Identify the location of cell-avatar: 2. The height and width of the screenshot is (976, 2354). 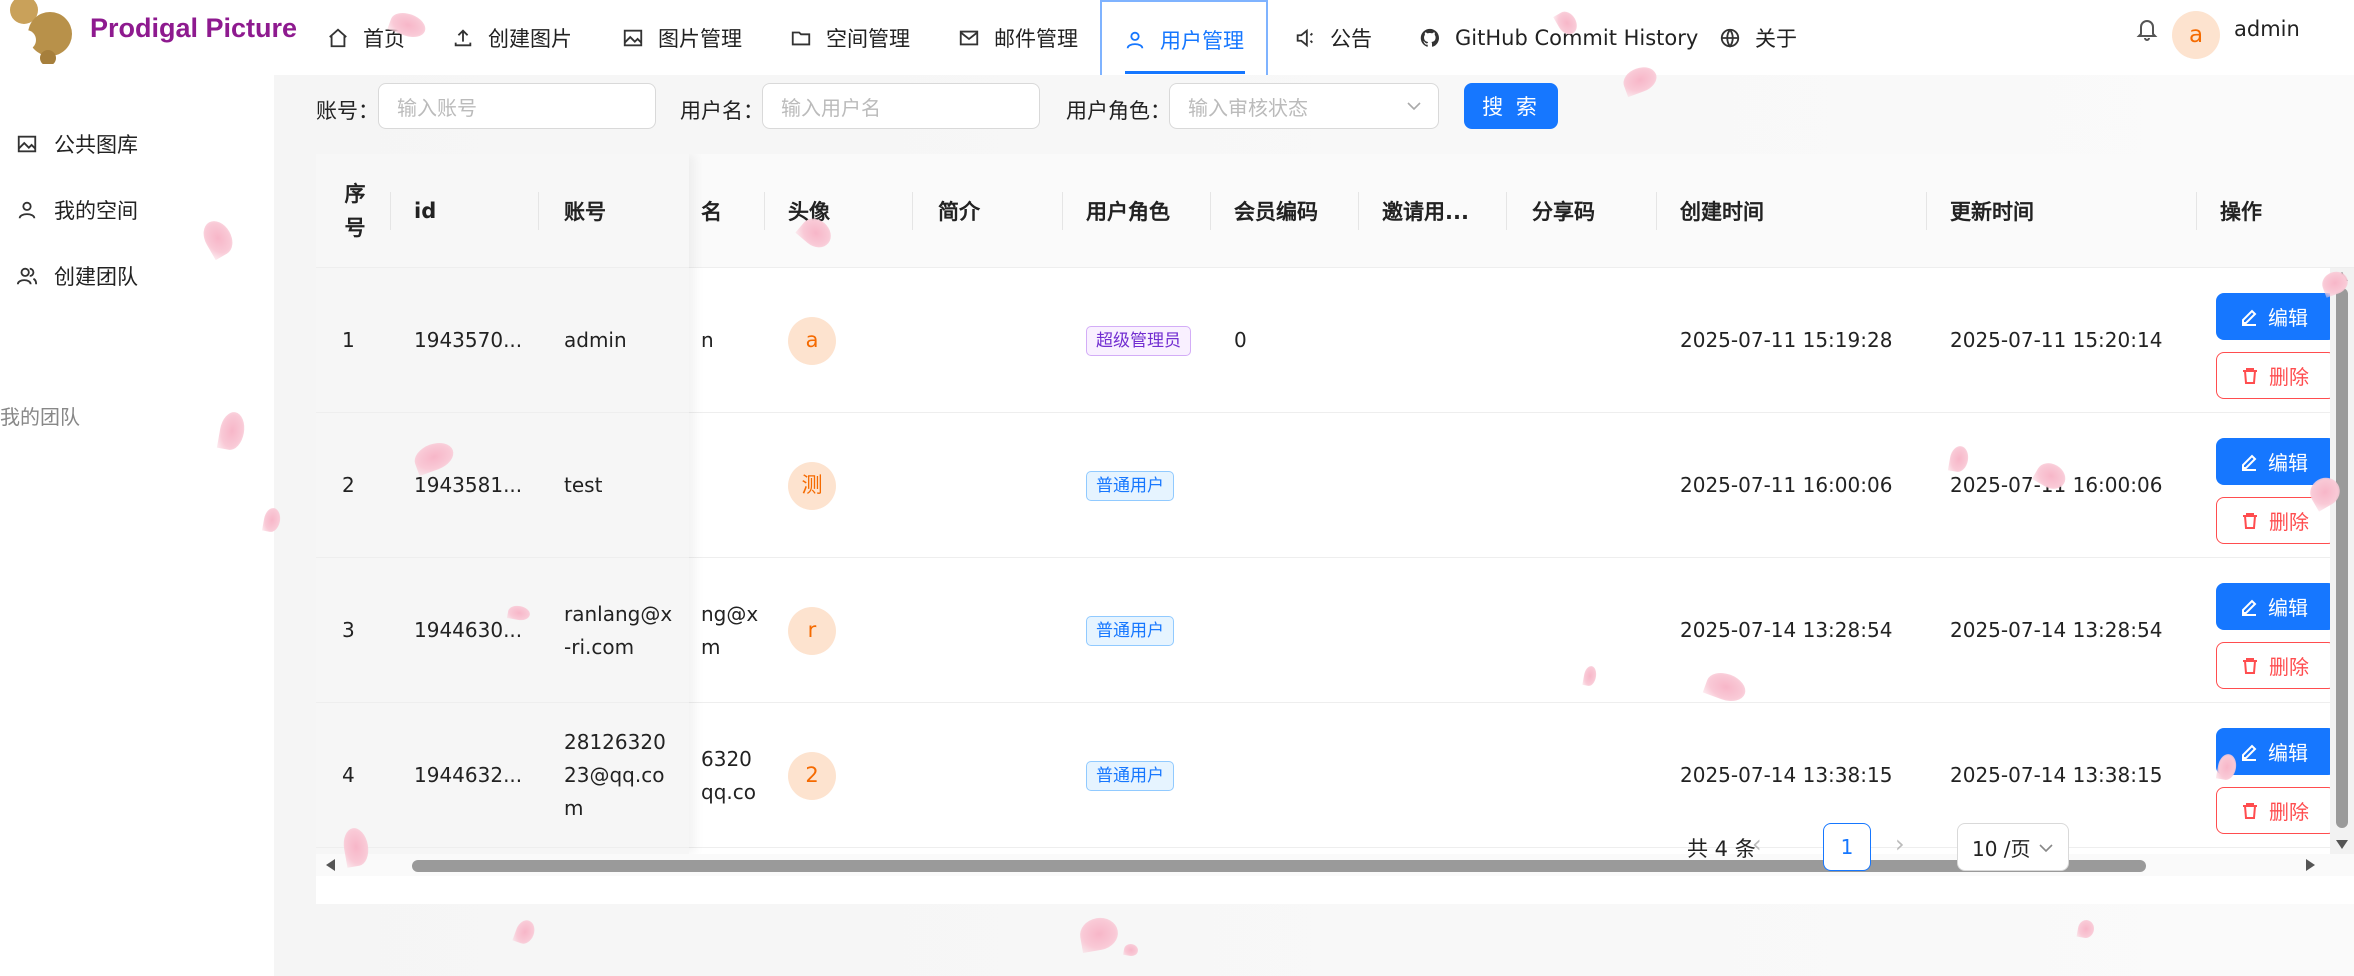
(812, 775).